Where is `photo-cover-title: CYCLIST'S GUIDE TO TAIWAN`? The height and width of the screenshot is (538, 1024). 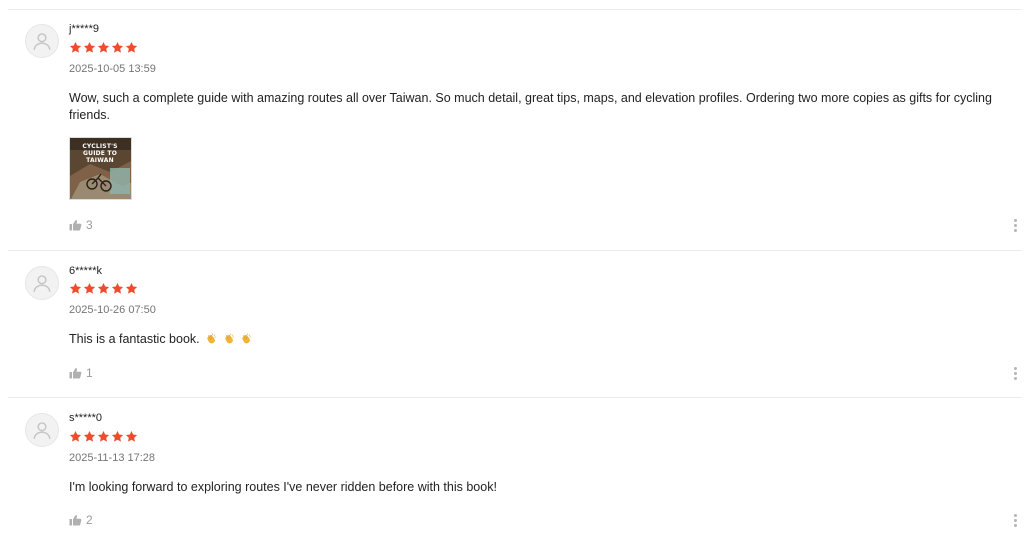 photo-cover-title: CYCLIST'S GUIDE TO TAIWAN is located at coordinates (100, 153).